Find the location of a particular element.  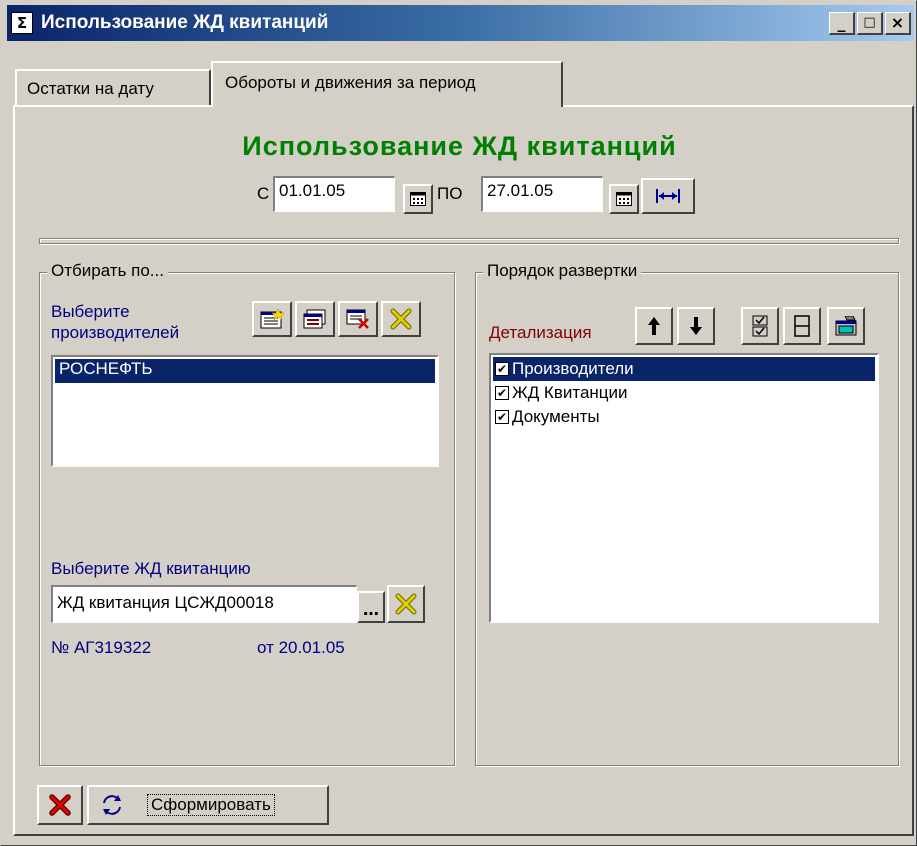

receipt-date: от 20.01.05 is located at coordinates (301, 647).